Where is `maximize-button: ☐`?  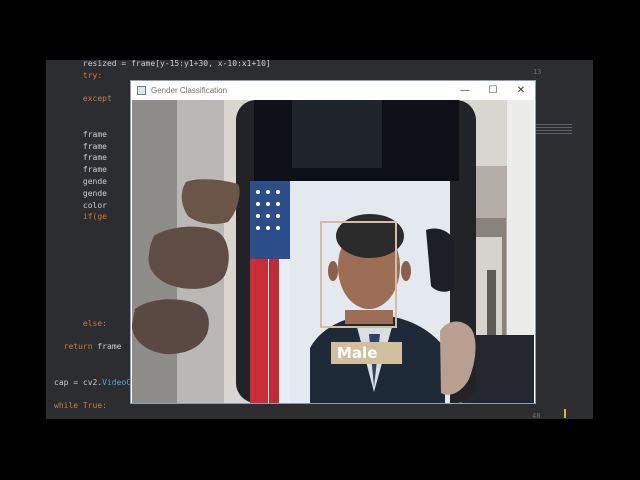 maximize-button: ☐ is located at coordinates (493, 90).